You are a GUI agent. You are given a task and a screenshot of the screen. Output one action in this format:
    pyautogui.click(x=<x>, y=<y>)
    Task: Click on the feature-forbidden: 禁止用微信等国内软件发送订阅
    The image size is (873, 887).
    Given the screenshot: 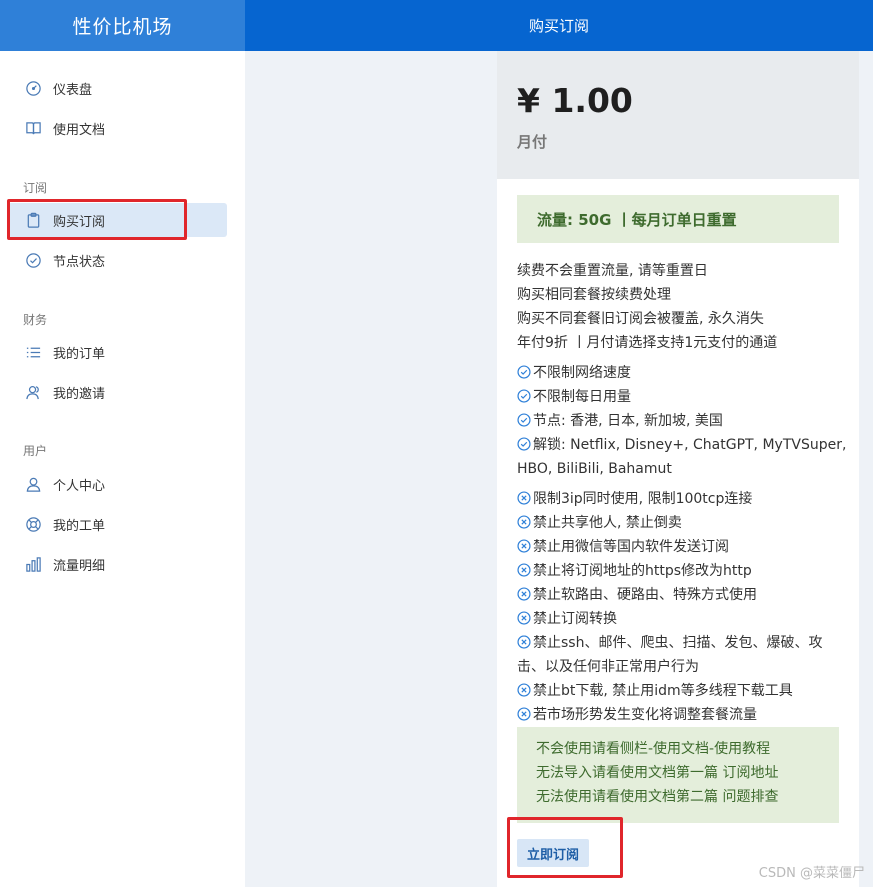 What is the action you would take?
    pyautogui.click(x=682, y=547)
    